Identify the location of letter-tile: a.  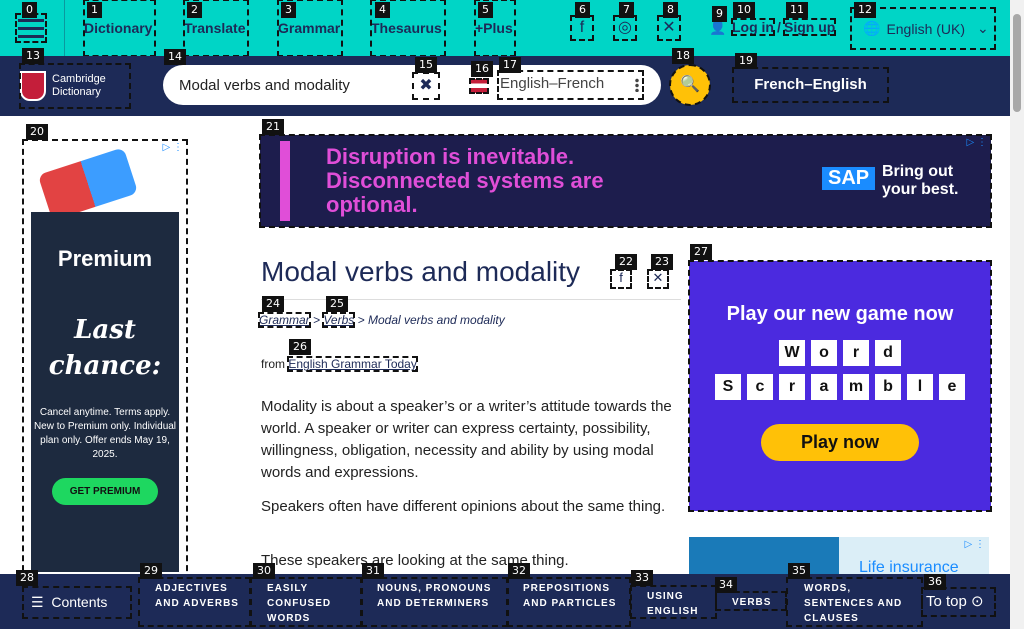
(824, 387).